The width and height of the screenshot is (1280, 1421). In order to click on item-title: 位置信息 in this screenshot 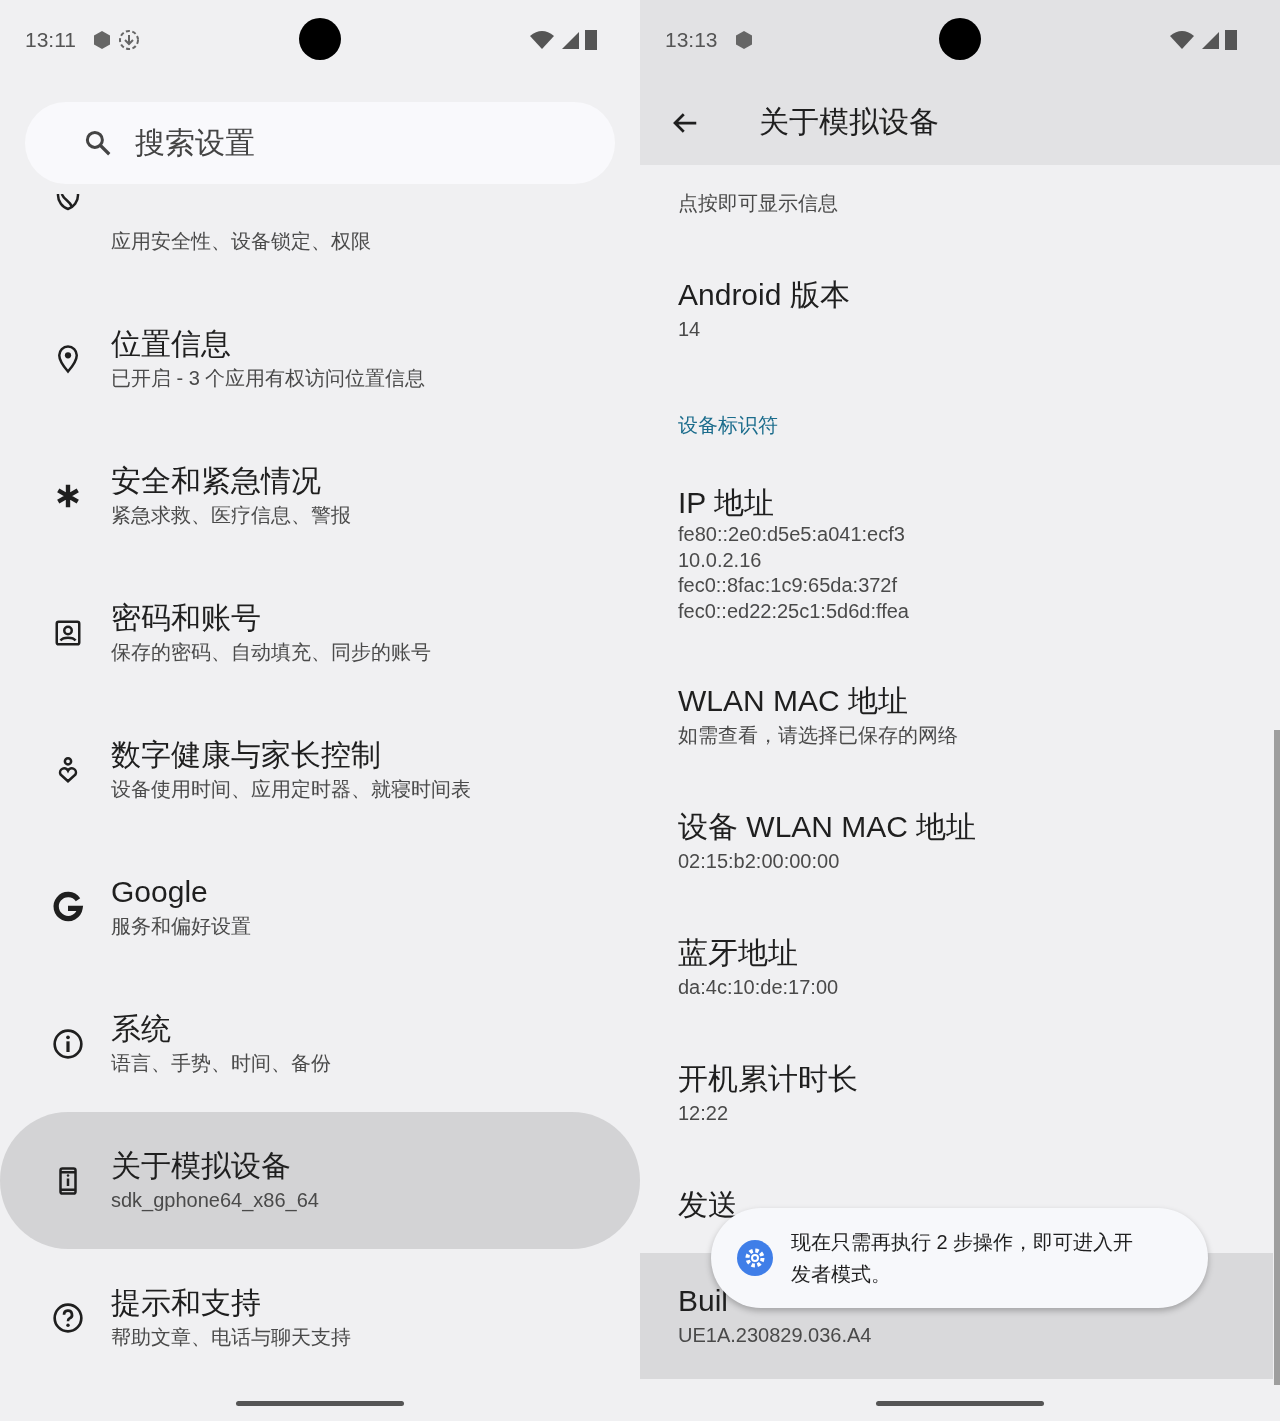, I will do `click(171, 343)`.